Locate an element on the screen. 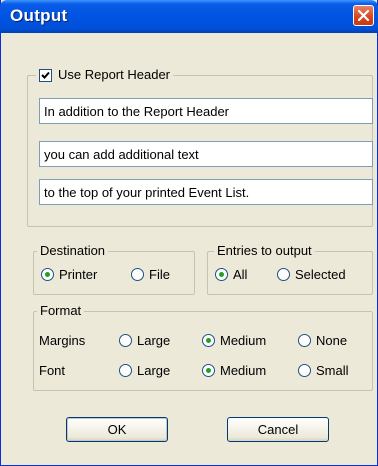 The height and width of the screenshot is (466, 378). format-legend: Format is located at coordinates (61, 311).